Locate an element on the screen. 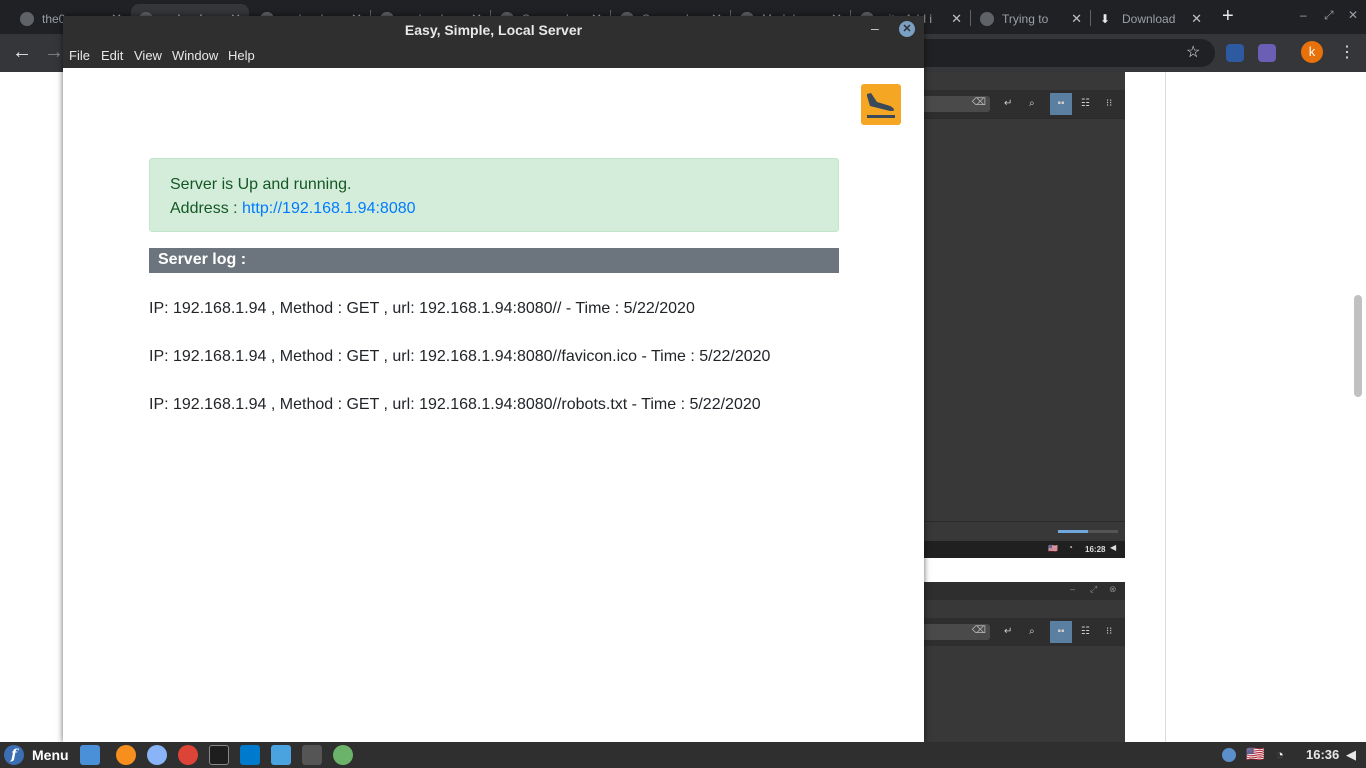  close-button: ✕ is located at coordinates (907, 29).